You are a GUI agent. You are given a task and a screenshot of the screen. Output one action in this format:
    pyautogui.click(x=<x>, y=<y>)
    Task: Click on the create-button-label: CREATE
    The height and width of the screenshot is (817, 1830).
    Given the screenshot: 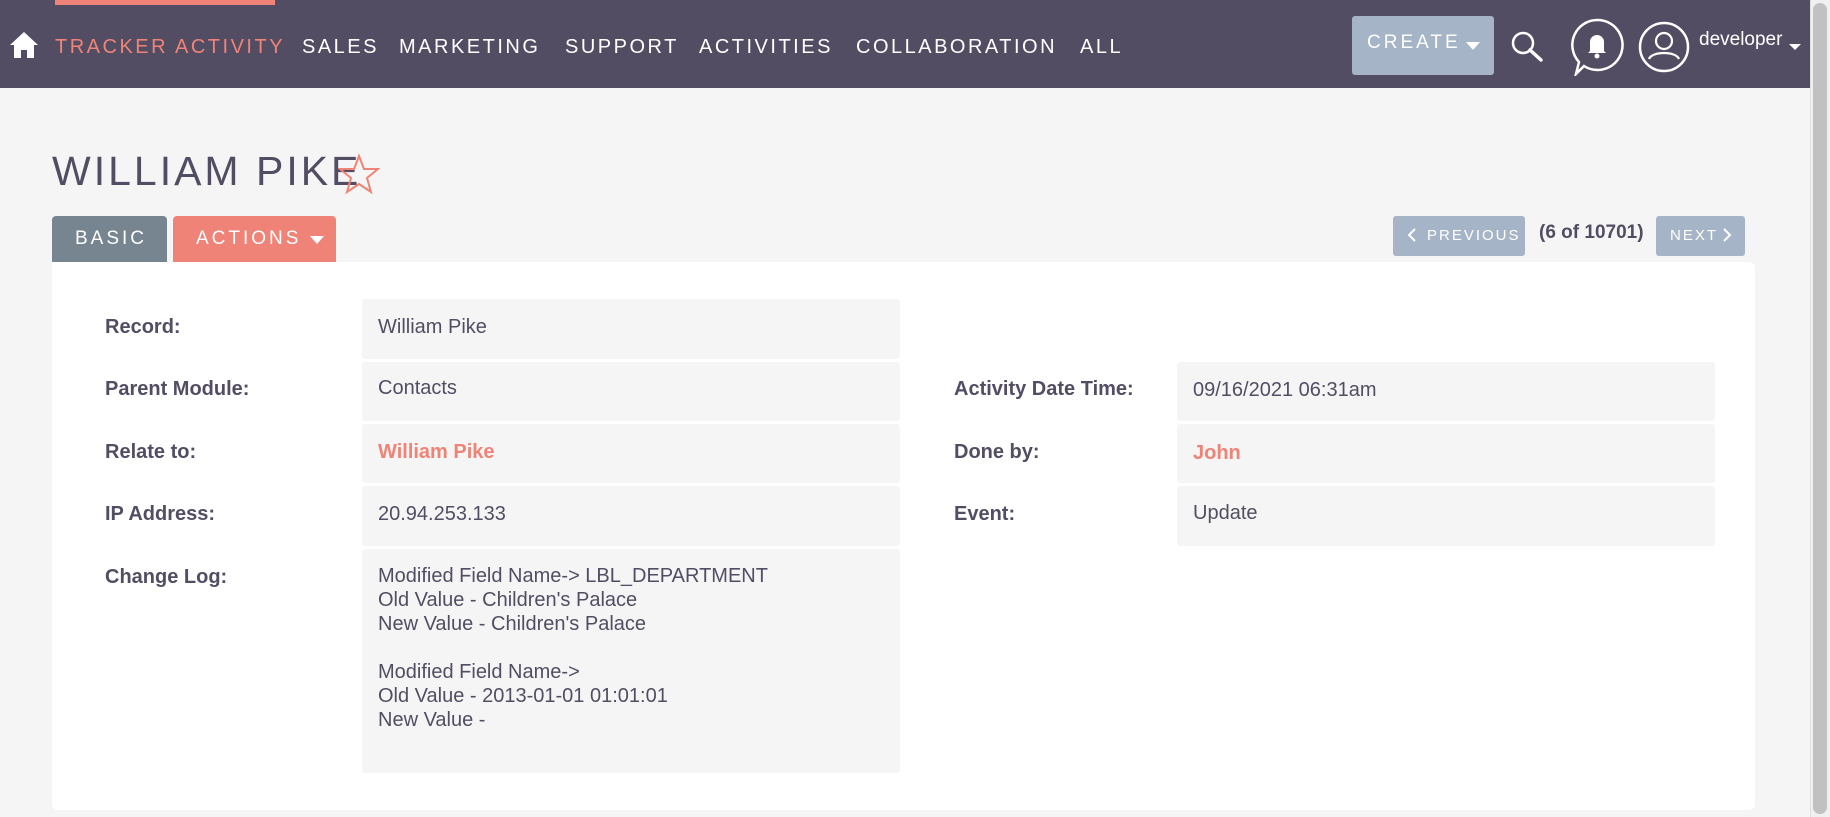 What is the action you would take?
    pyautogui.click(x=1414, y=42)
    